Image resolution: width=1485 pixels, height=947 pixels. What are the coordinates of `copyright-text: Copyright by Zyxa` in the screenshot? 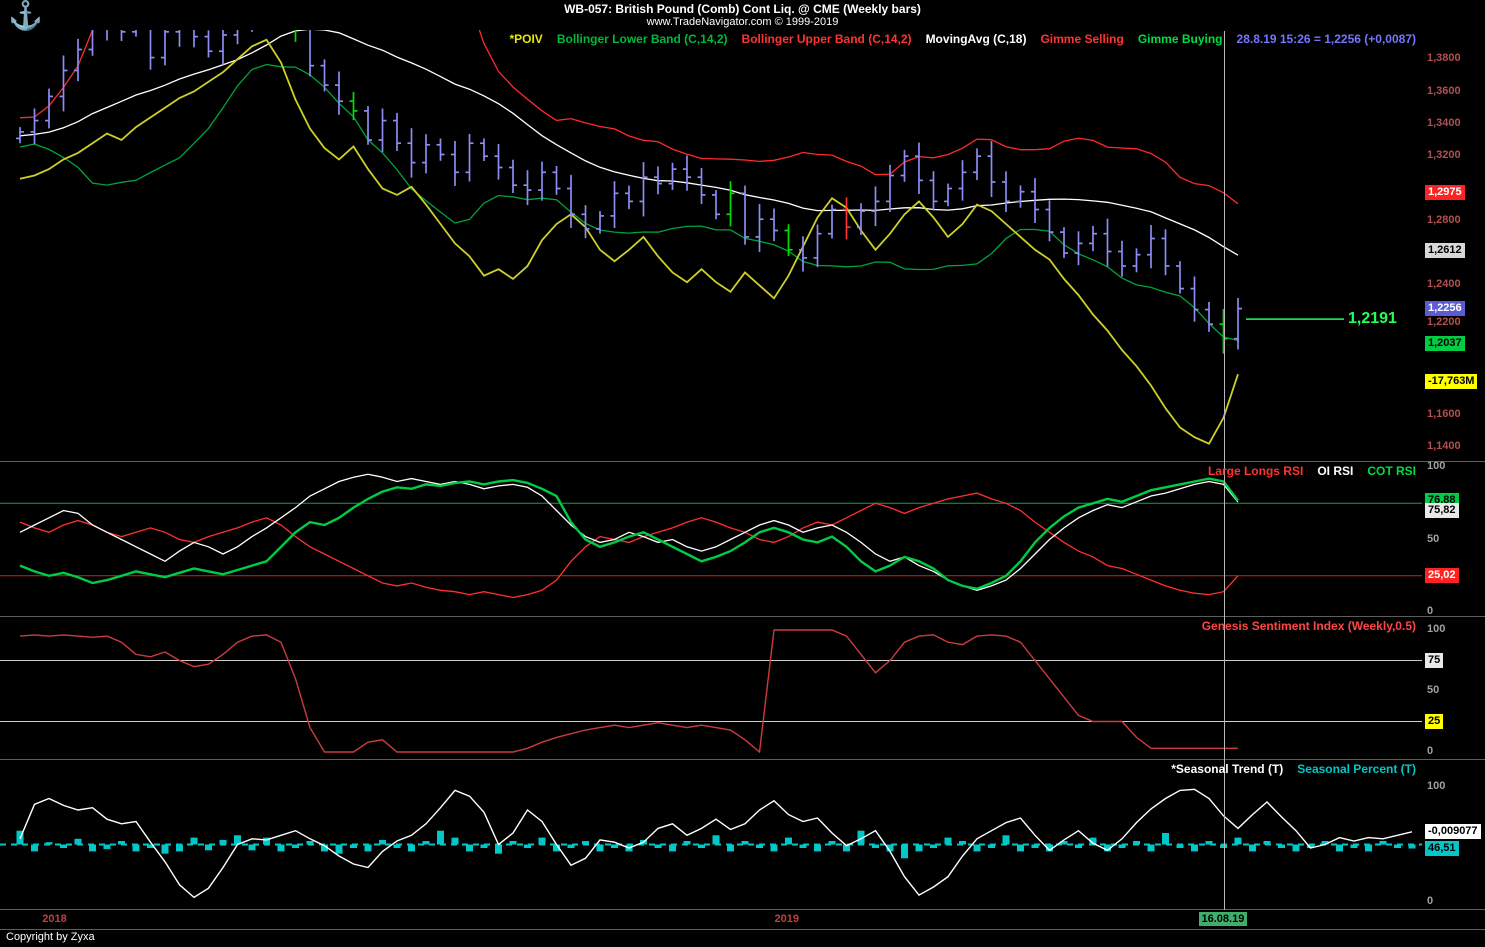 It's located at (50, 937).